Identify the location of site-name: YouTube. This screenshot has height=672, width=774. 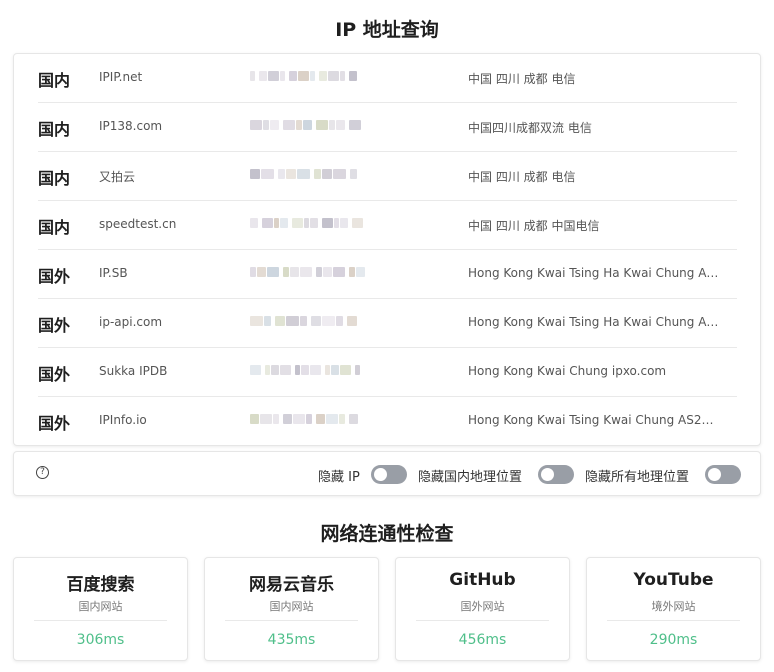
(673, 580).